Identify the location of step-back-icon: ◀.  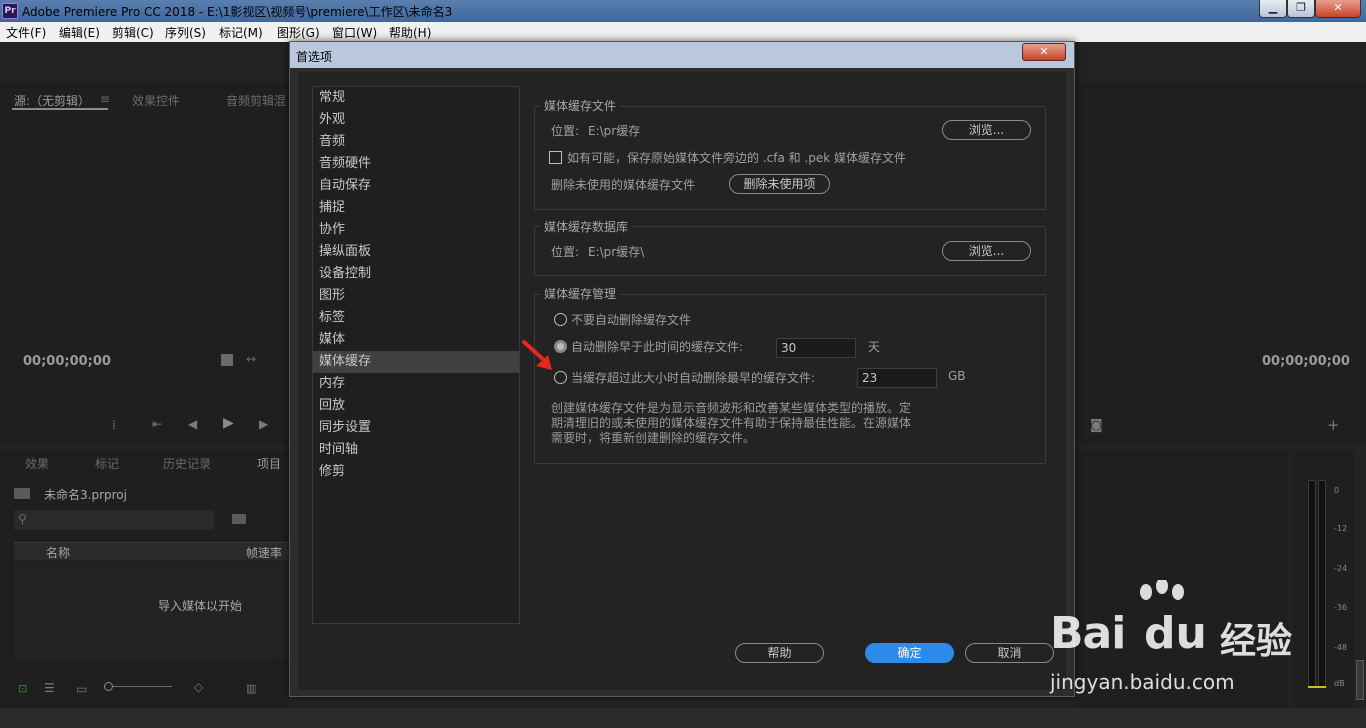
(192, 424).